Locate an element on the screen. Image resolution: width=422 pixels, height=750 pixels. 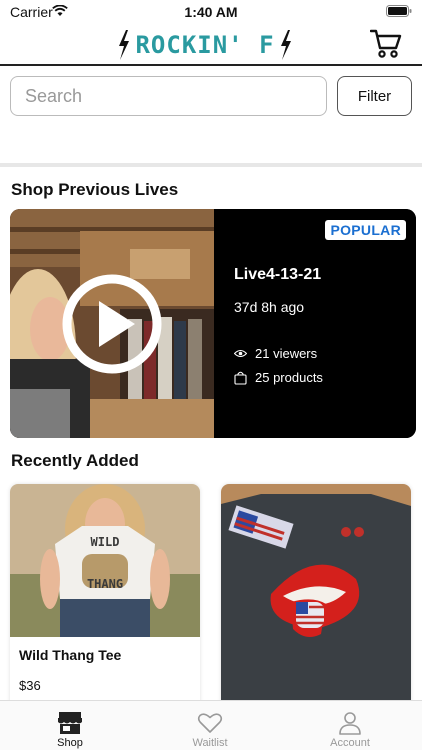
product-image is located at coordinates (316, 599).